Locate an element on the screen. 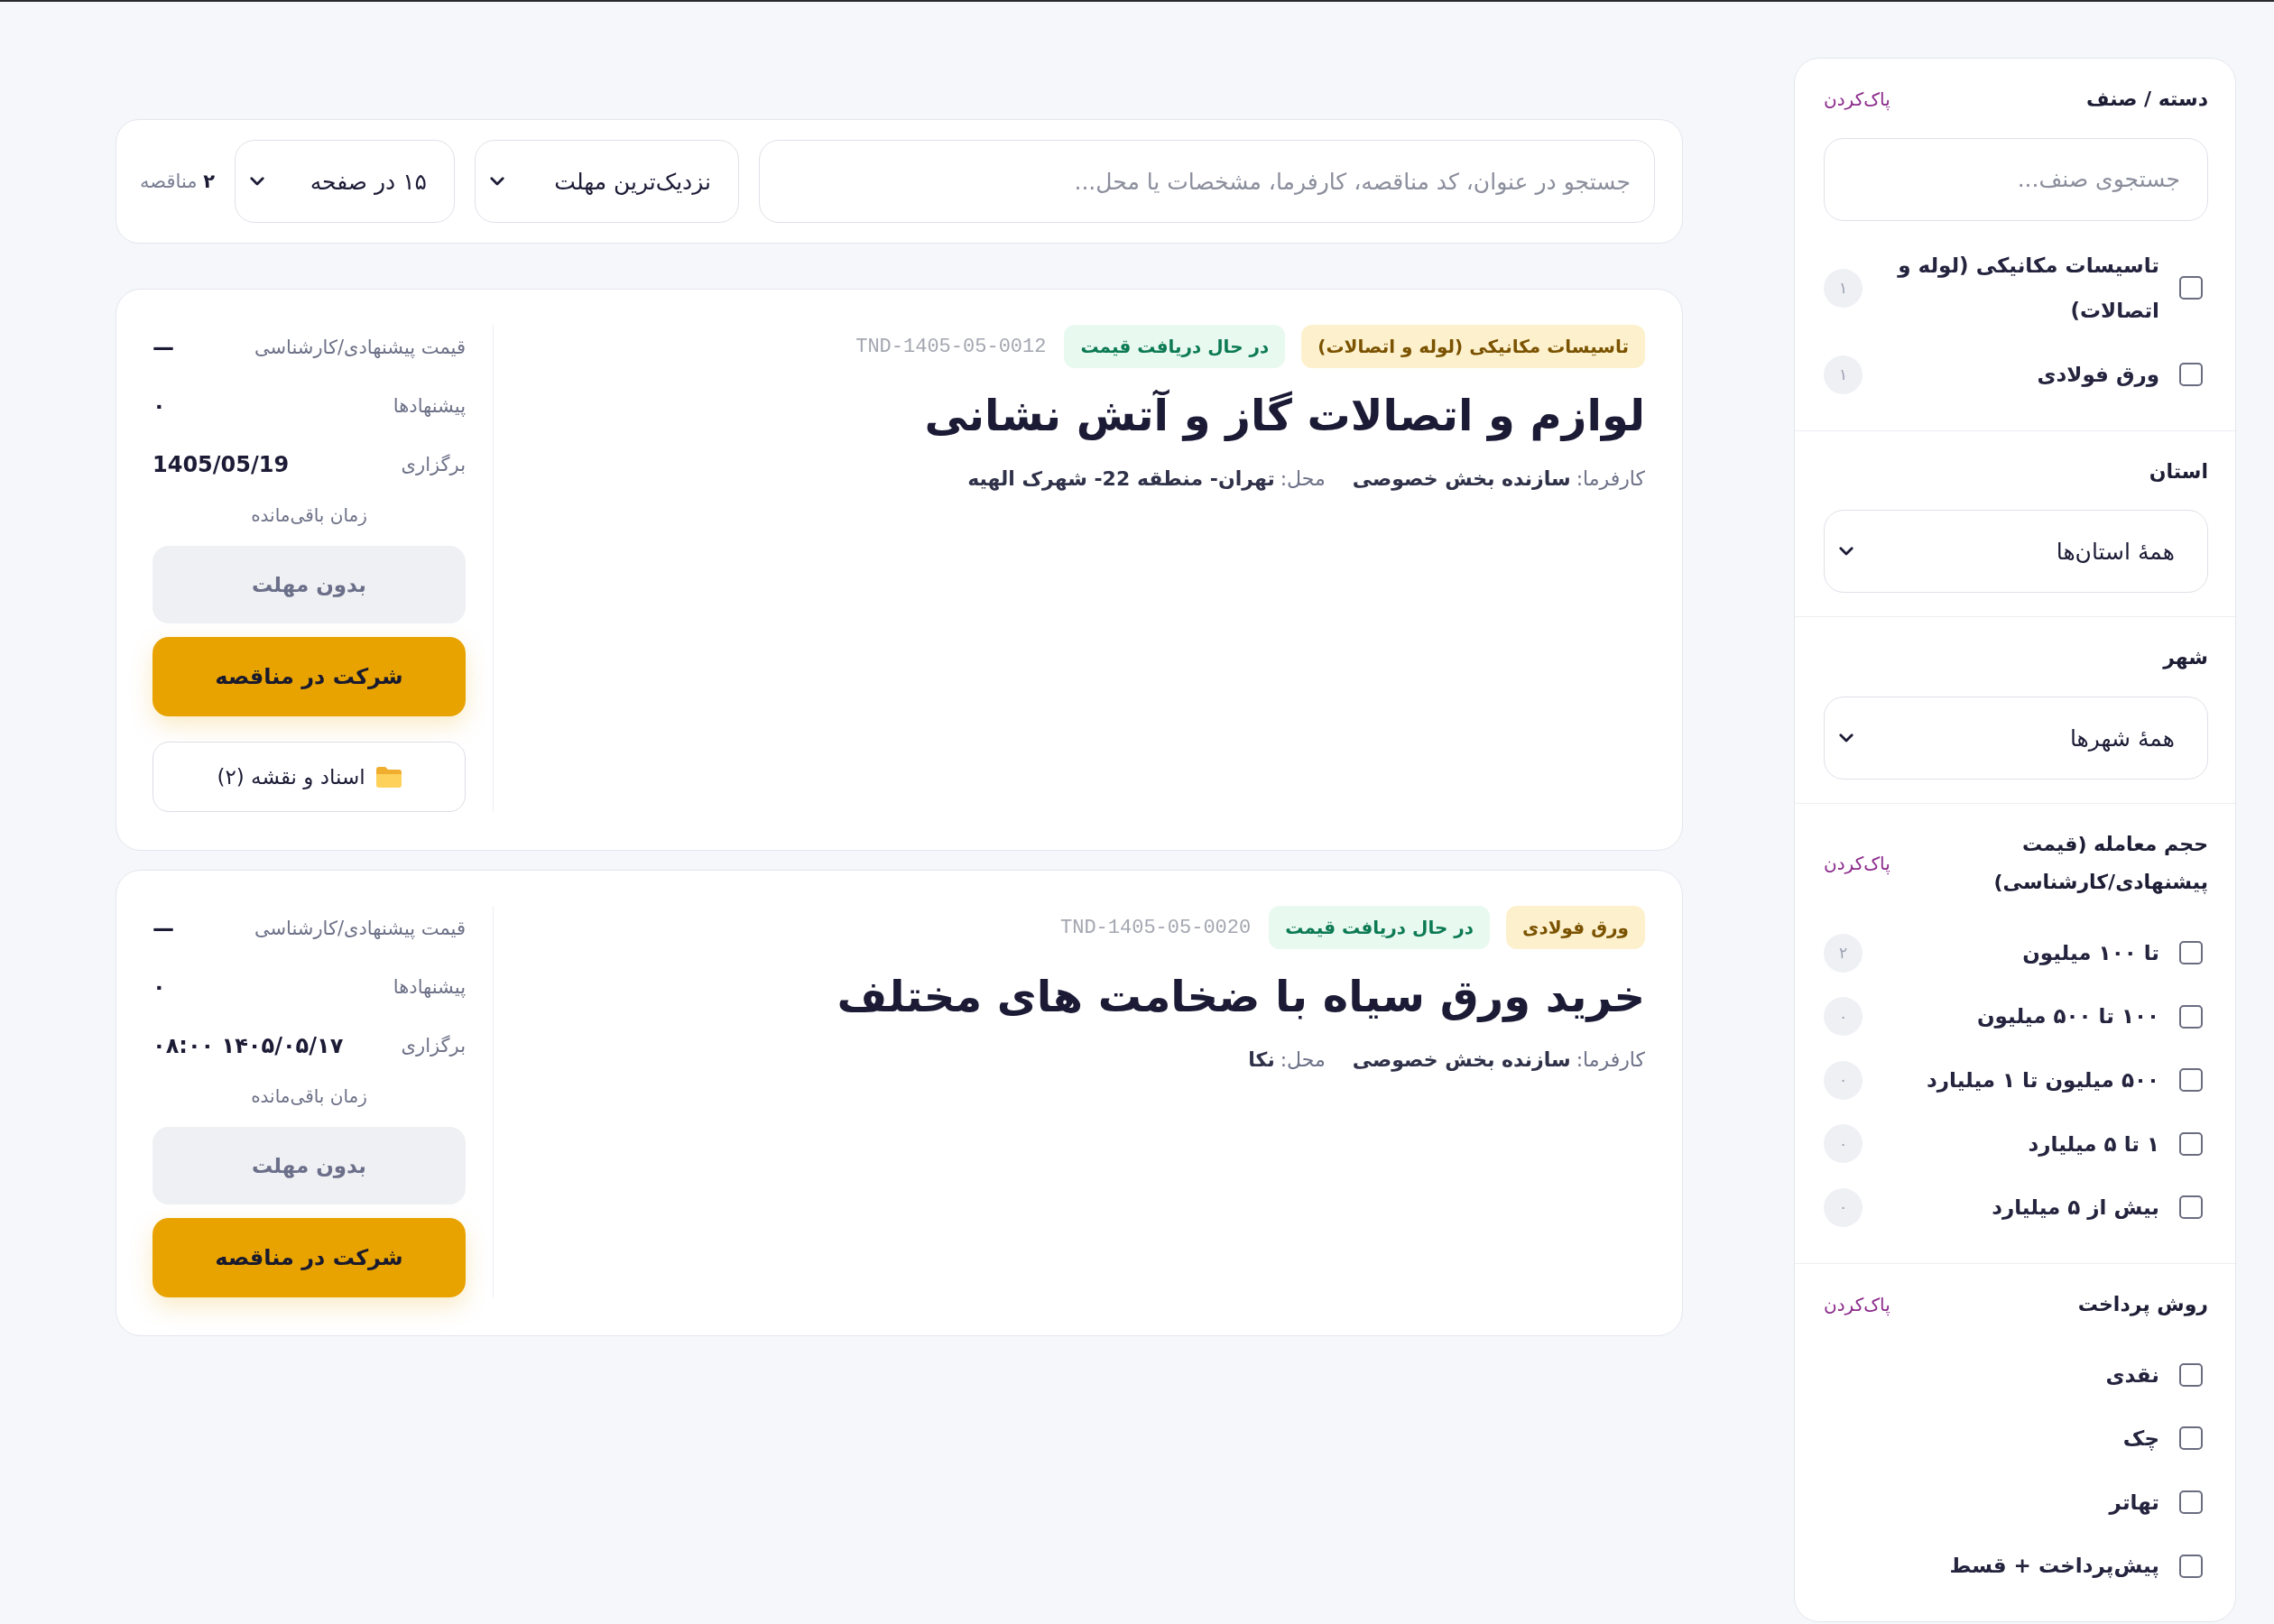  result-count: ۲ مناقصه is located at coordinates (177, 182).